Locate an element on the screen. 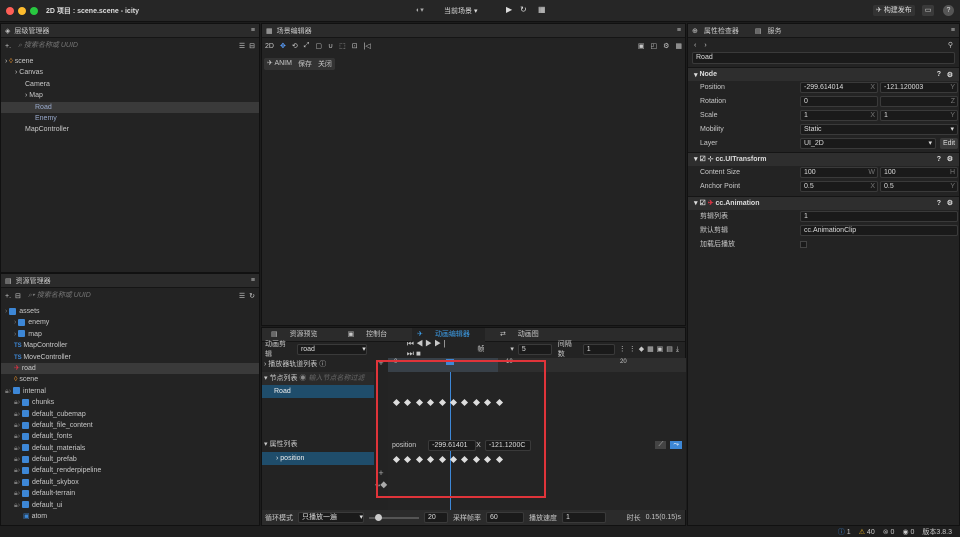 The height and width of the screenshot is (537, 960). help-icon-anim: ? is located at coordinates (939, 203).